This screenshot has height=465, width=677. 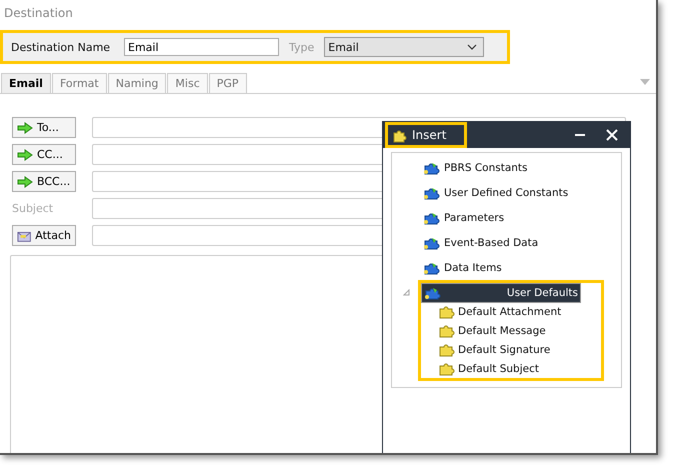 I want to click on tab: Naming, so click(x=137, y=83).